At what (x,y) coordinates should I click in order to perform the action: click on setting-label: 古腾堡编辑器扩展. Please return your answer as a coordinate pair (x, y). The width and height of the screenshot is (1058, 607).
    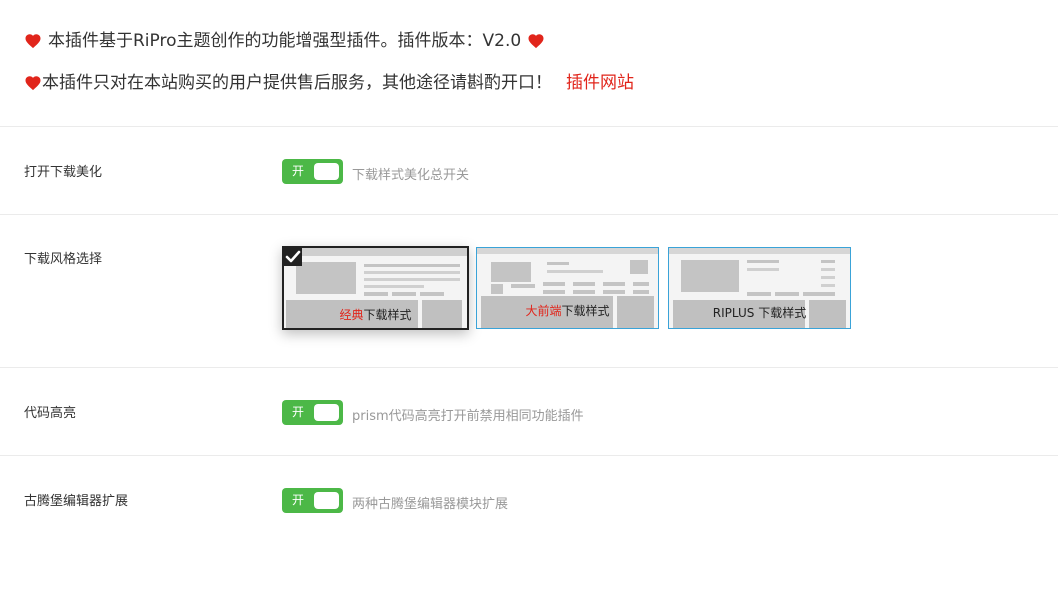
    Looking at the image, I should click on (76, 501).